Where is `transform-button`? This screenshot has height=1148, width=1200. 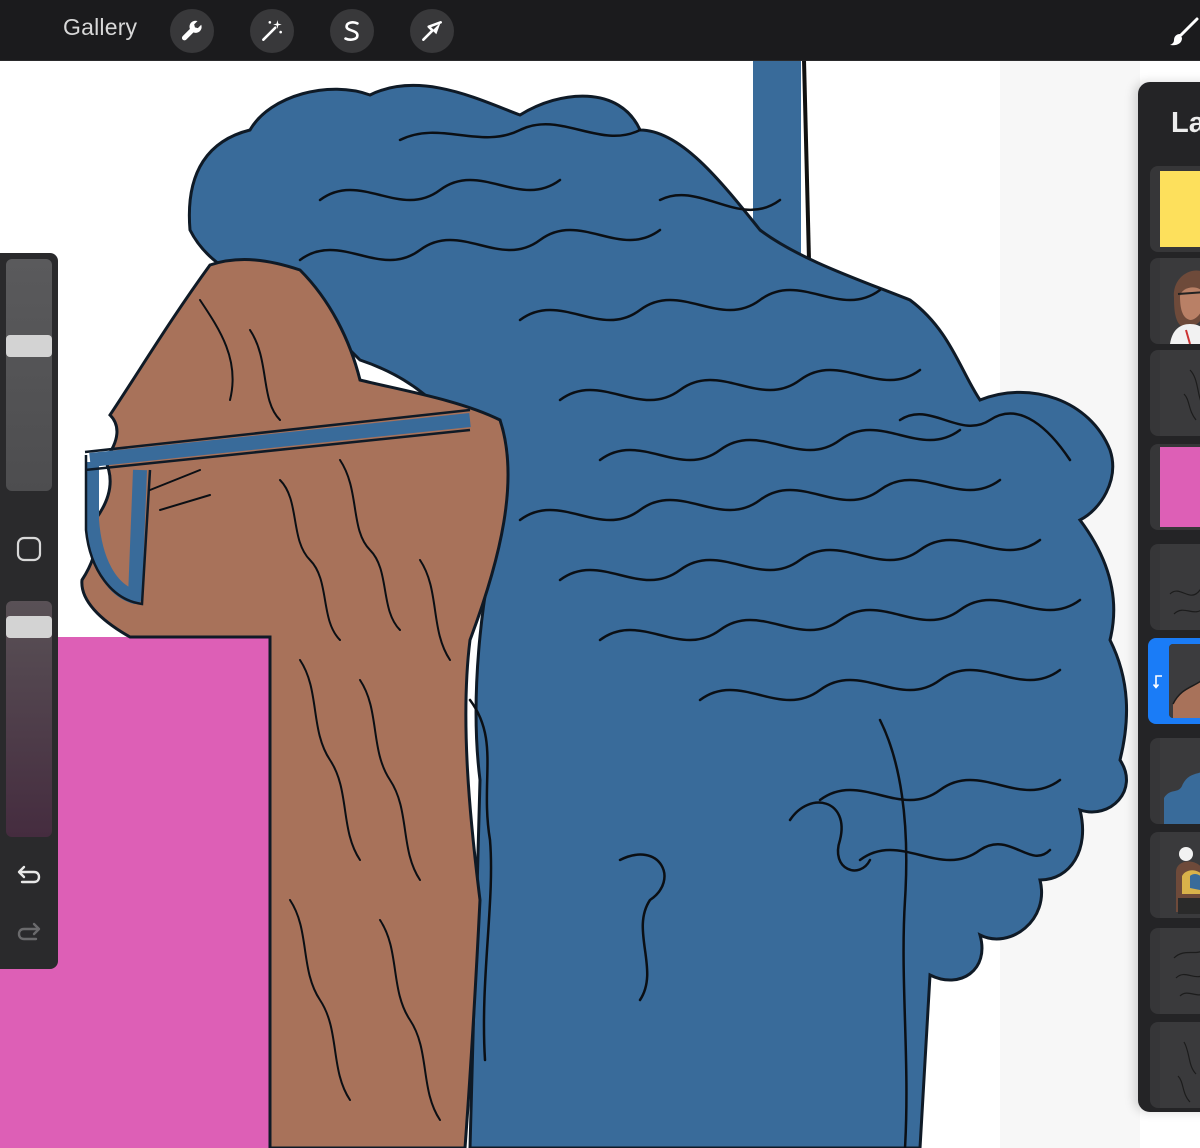
transform-button is located at coordinates (432, 31).